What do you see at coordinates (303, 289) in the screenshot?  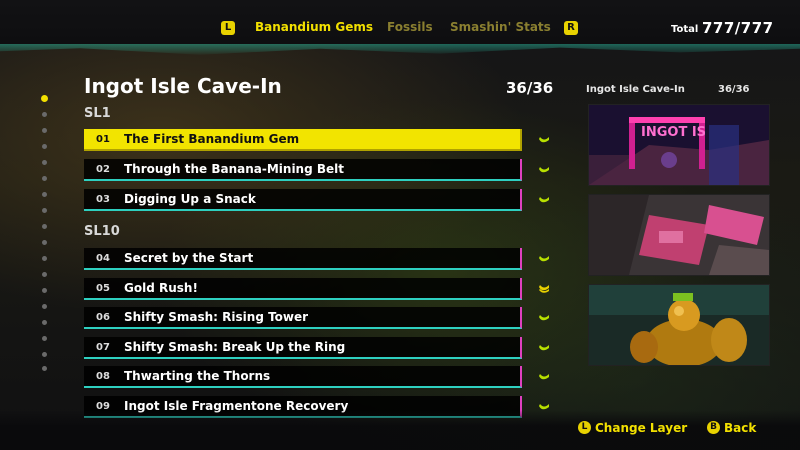 I see `list-item: 05 Gold Rush!` at bounding box center [303, 289].